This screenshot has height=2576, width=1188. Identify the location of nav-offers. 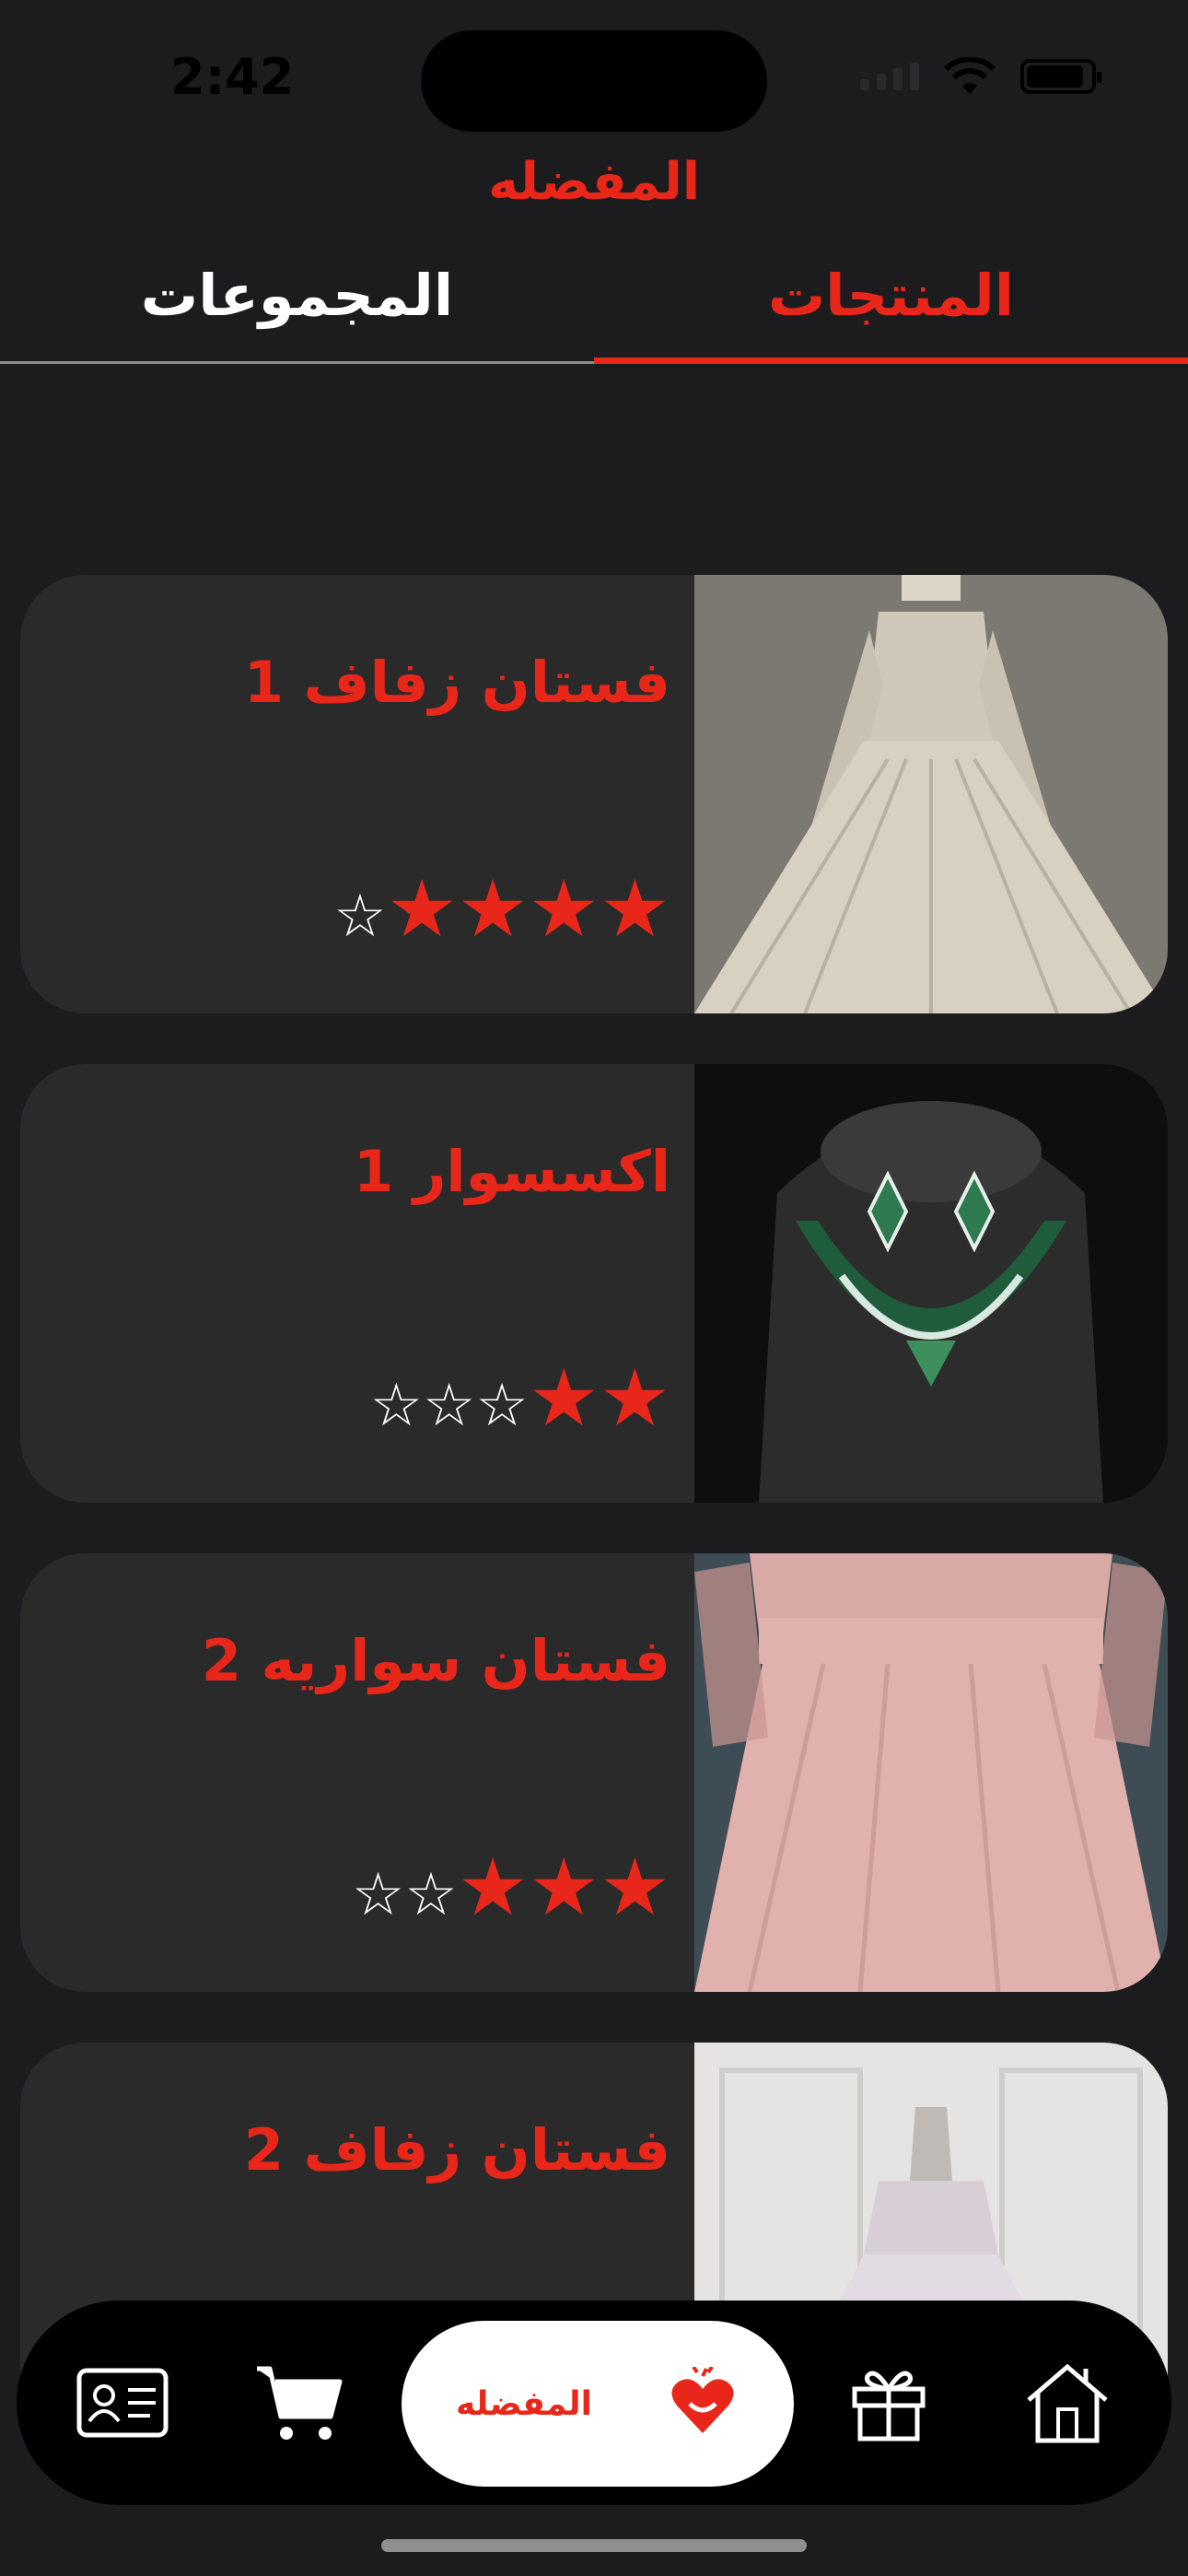
(889, 2403).